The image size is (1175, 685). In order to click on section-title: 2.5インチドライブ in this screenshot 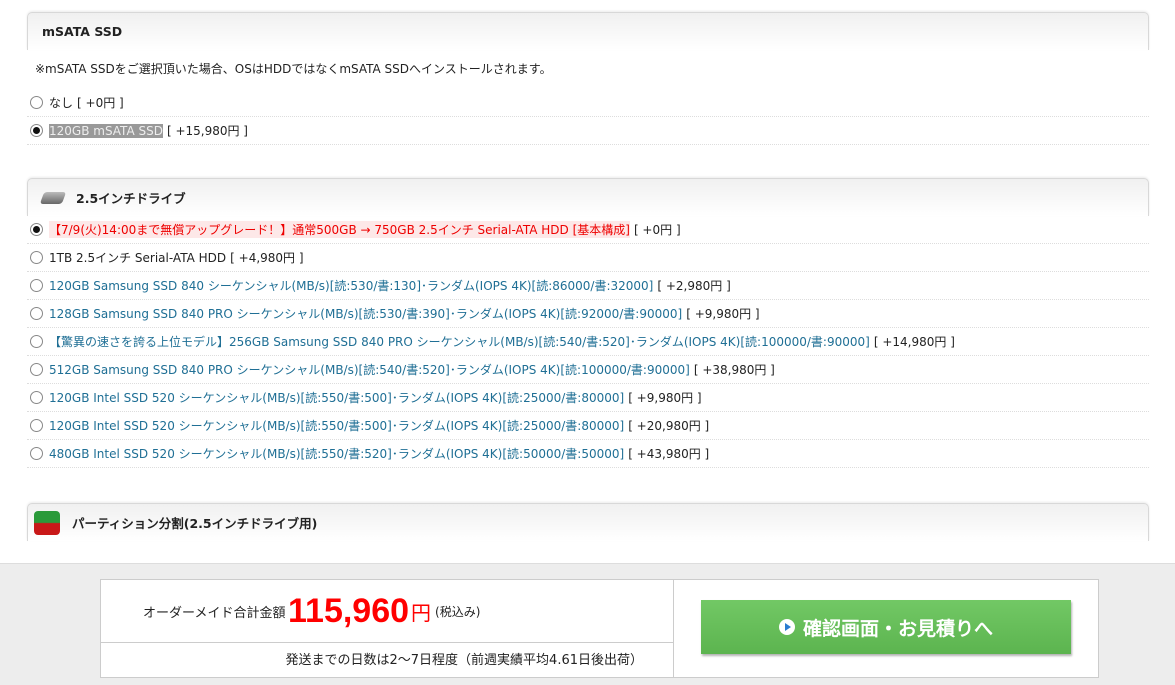, I will do `click(131, 198)`.